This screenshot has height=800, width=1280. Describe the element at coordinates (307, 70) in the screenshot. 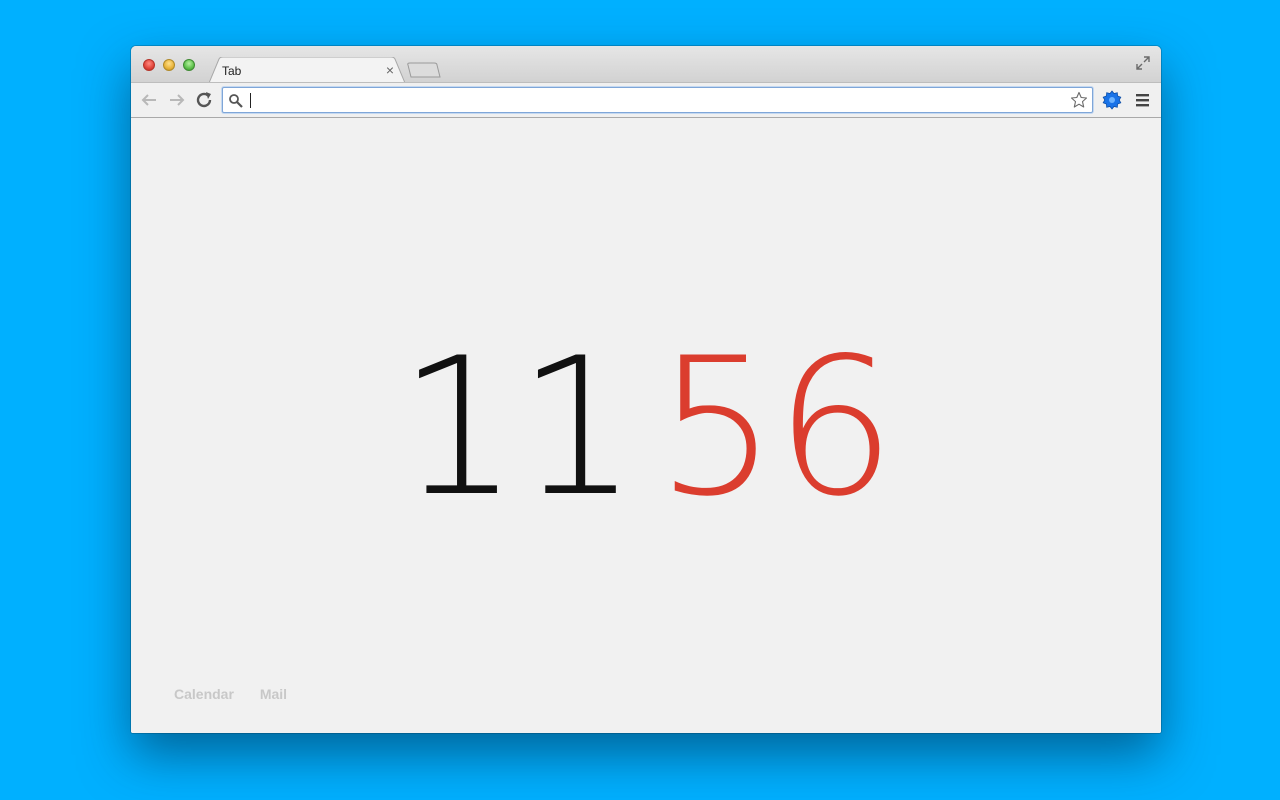

I see `tab-active: Tab ×` at that location.